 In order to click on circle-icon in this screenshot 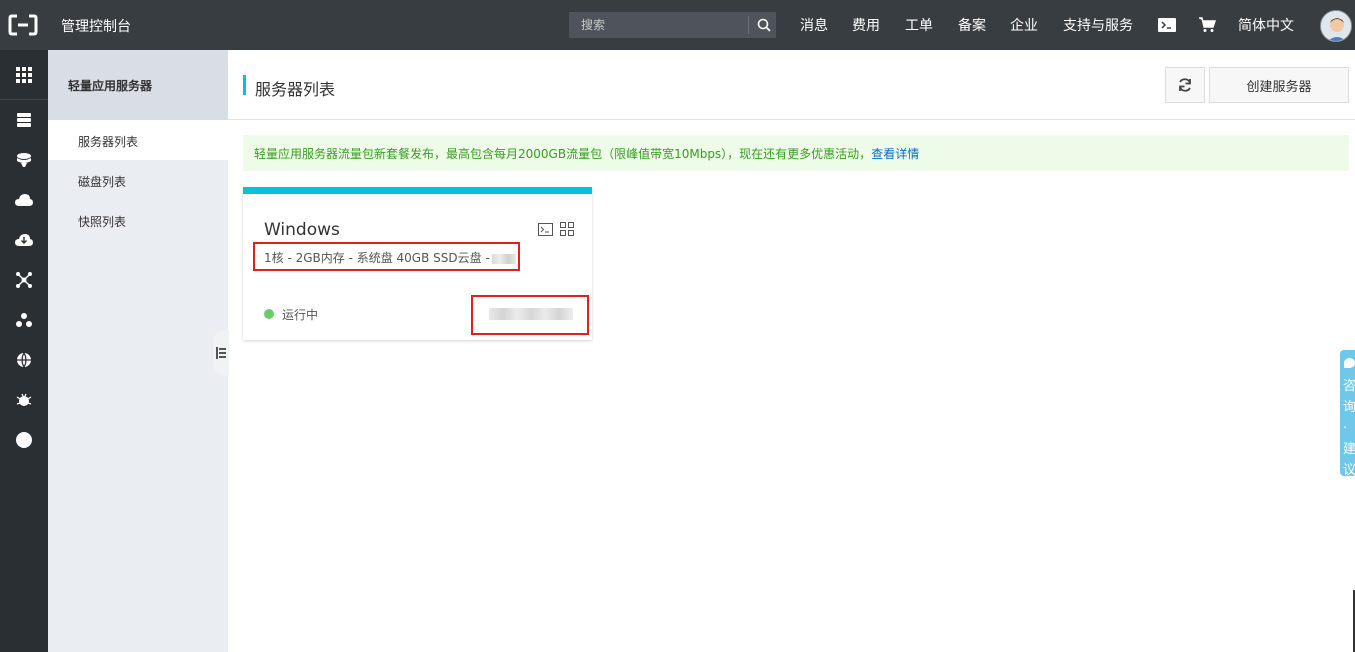, I will do `click(24, 440)`.